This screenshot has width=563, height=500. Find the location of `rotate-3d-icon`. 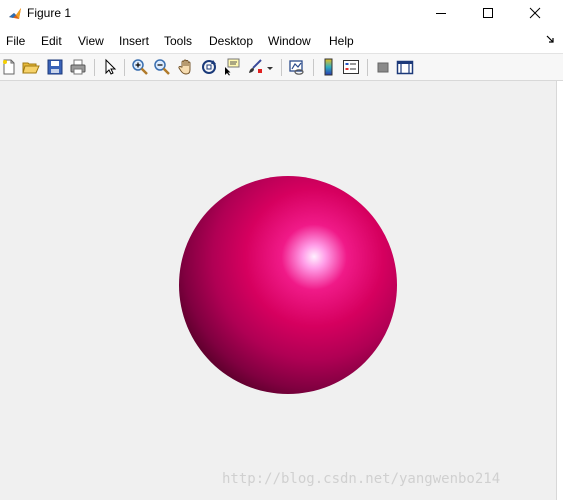

rotate-3d-icon is located at coordinates (209, 67).